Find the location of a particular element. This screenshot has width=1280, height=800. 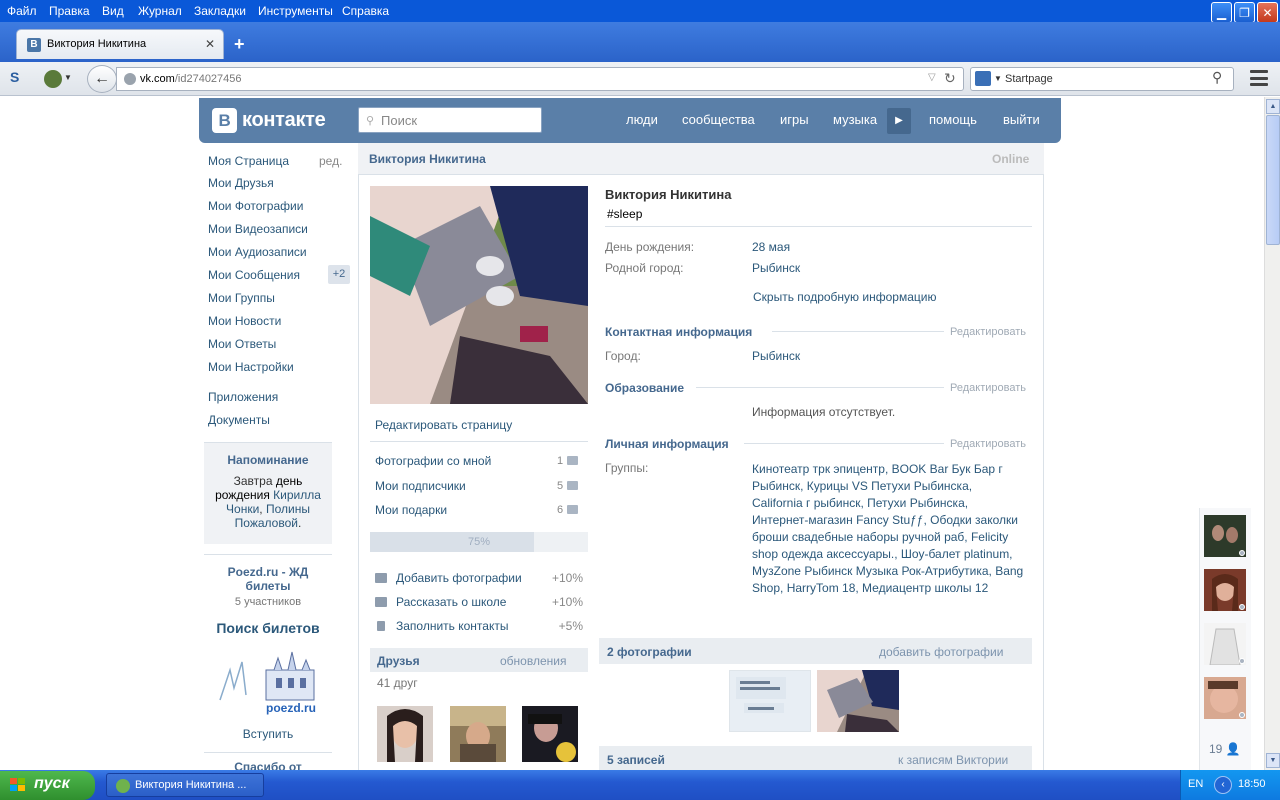

phone-icon is located at coordinates (381, 626).